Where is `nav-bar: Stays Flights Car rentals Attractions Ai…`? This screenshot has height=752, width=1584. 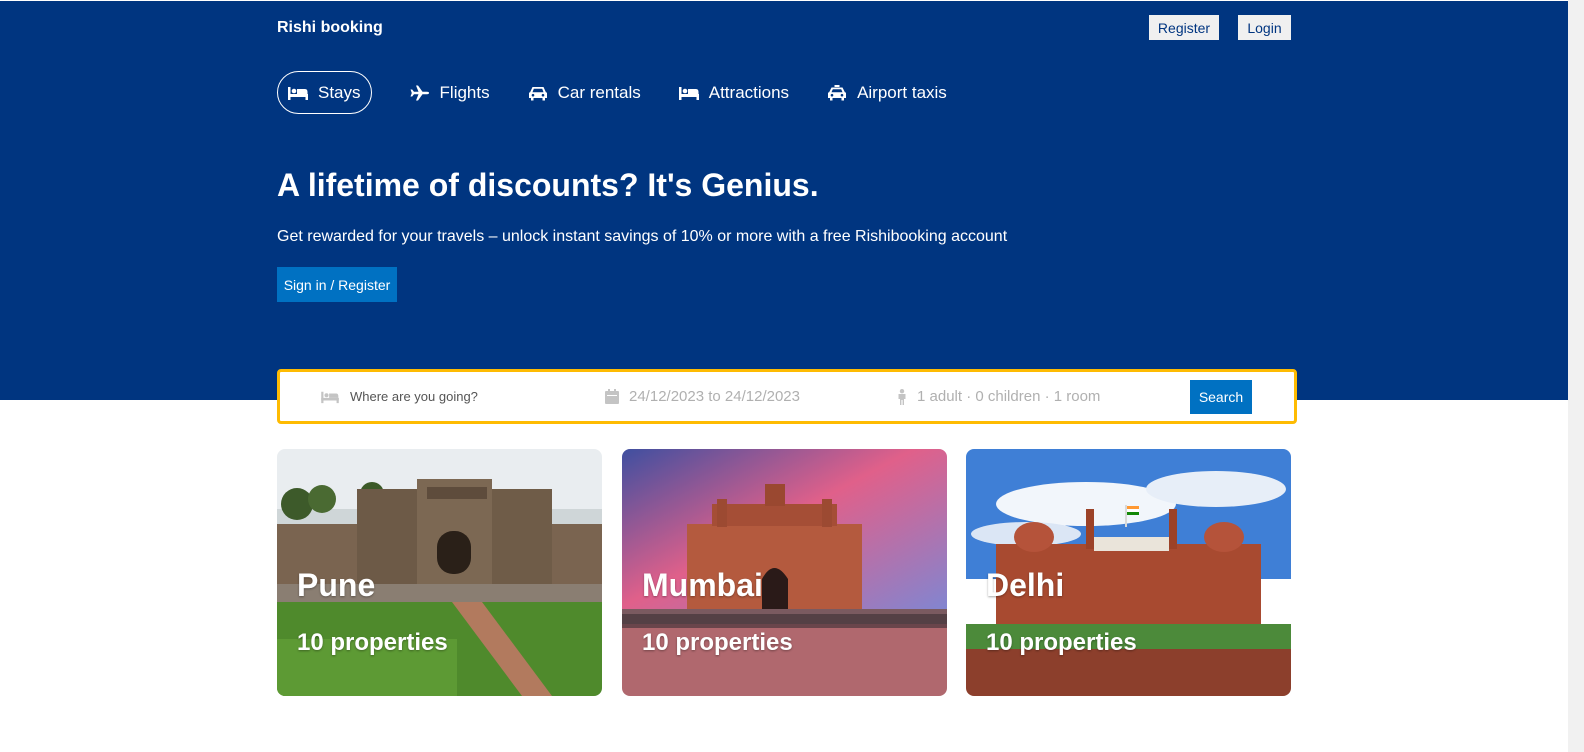
nav-bar: Stays Flights Car rentals Attractions Ai… is located at coordinates (631, 92).